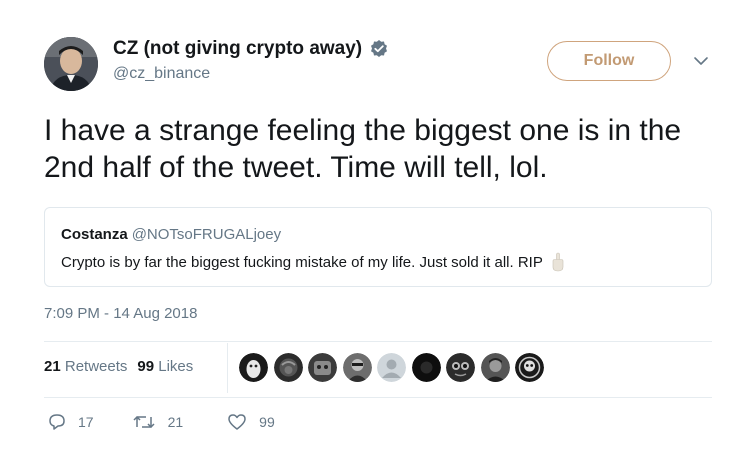 Image resolution: width=754 pixels, height=458 pixels. What do you see at coordinates (175, 422) in the screenshot?
I see `retweet-count: 21` at bounding box center [175, 422].